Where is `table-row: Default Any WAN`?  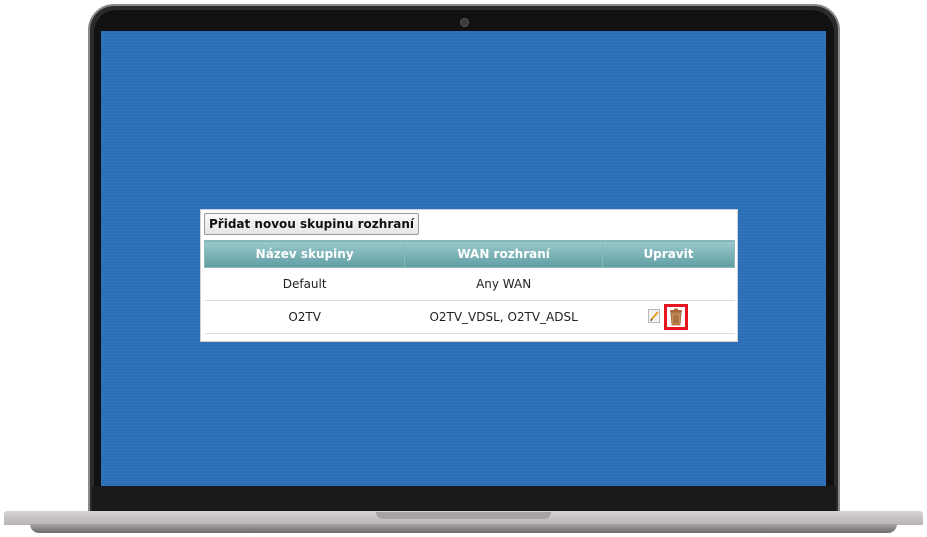 table-row: Default Any WAN is located at coordinates (469, 284).